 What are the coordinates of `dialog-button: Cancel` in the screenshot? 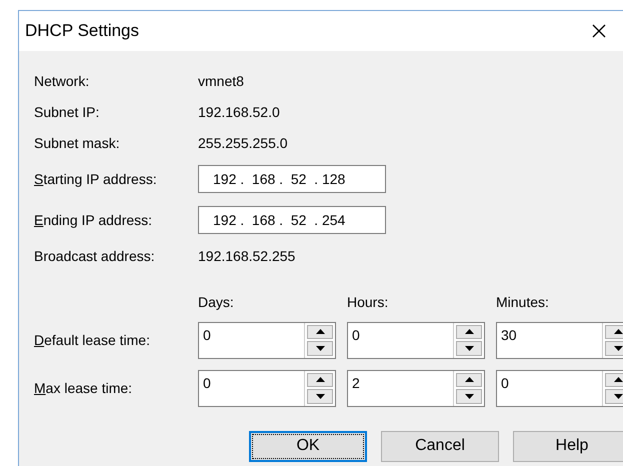 It's located at (440, 446).